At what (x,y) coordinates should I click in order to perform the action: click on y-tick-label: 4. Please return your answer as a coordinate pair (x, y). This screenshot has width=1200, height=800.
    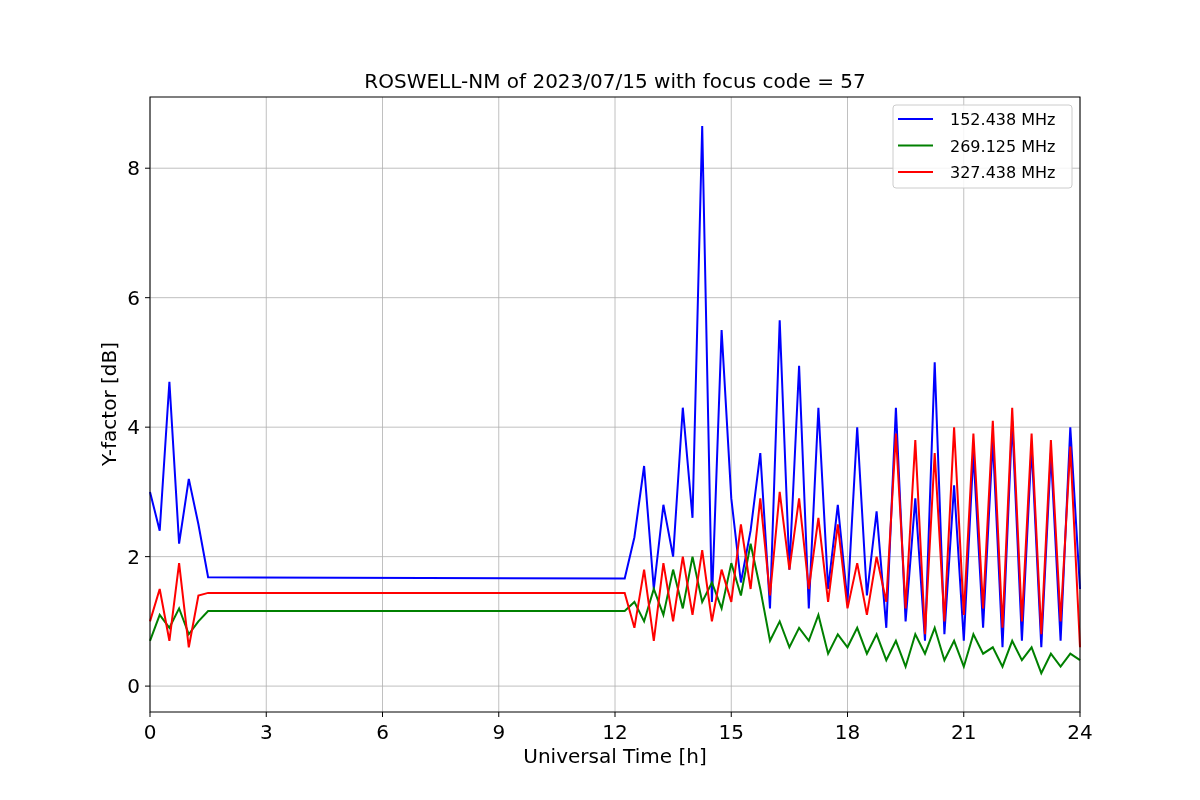
    Looking at the image, I should click on (133, 427).